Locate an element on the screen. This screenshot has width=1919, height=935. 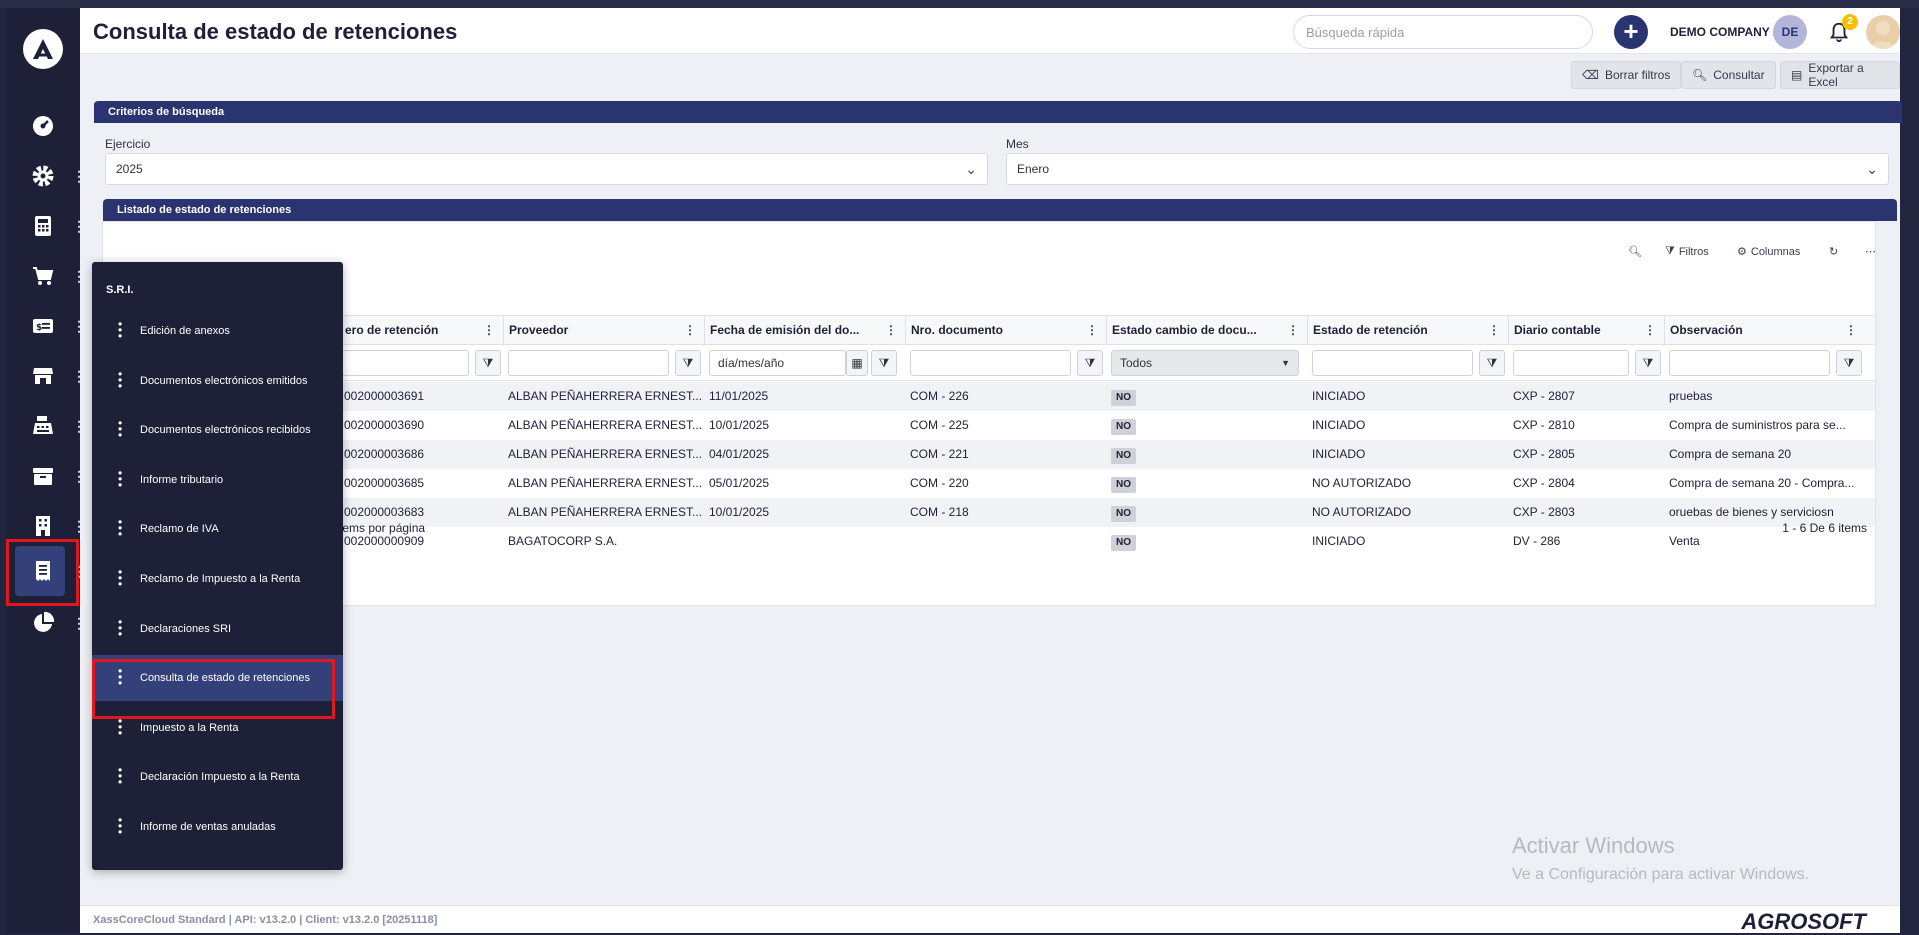
column-header: Fecha de emisión del do... ⋮ is located at coordinates (804, 331).